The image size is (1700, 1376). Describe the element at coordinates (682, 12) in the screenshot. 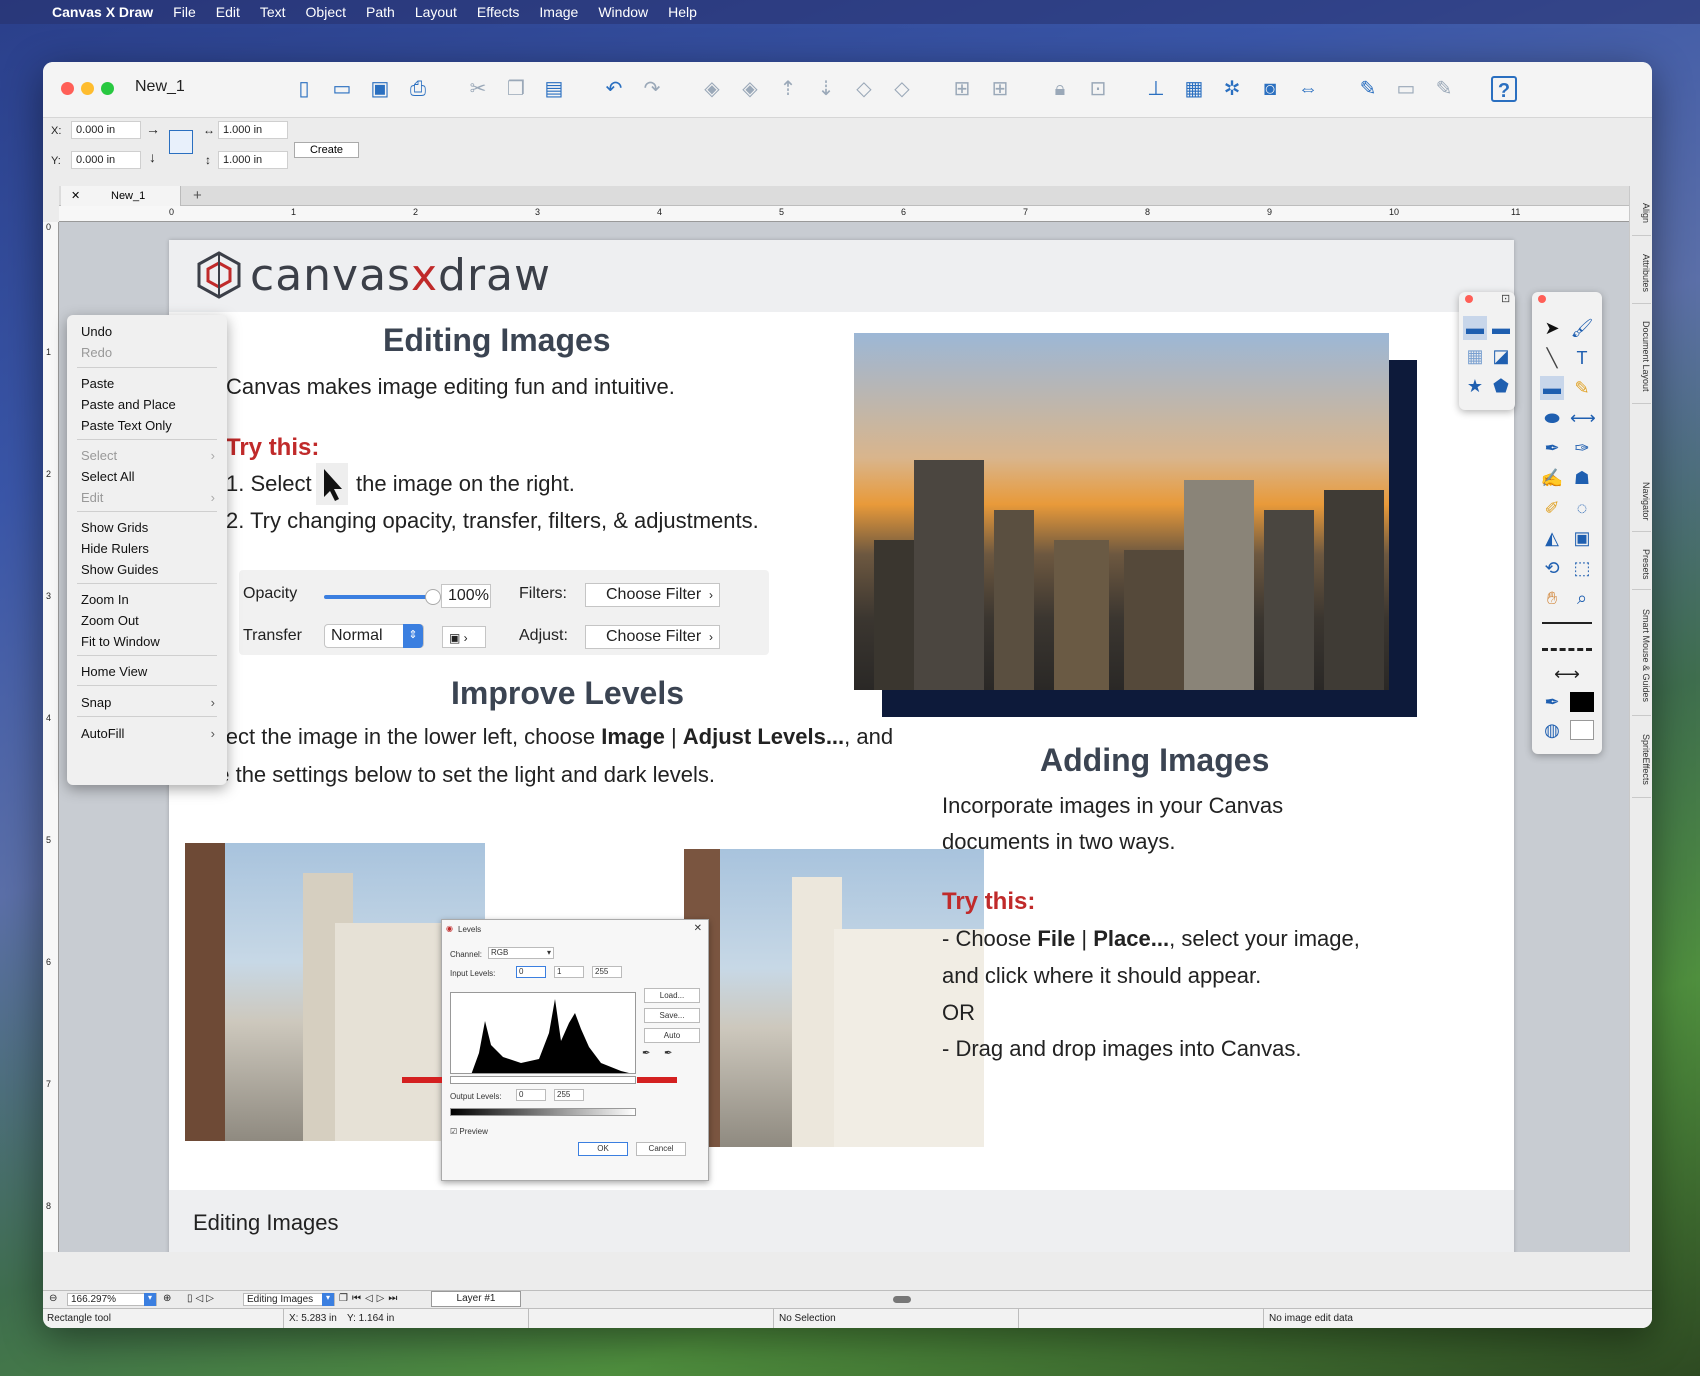

I see `menu-help: Help` at that location.